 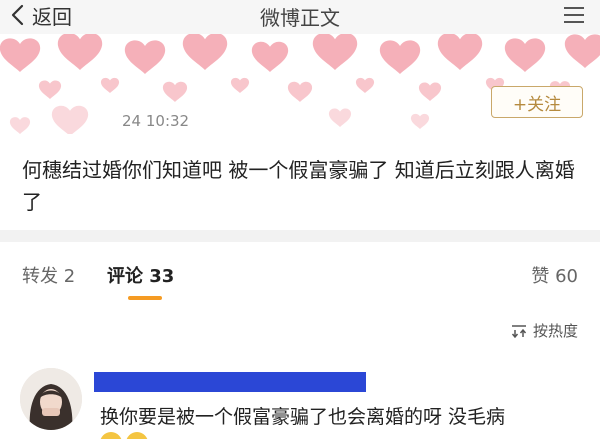 What do you see at coordinates (230, 382) in the screenshot?
I see `username-redaction` at bounding box center [230, 382].